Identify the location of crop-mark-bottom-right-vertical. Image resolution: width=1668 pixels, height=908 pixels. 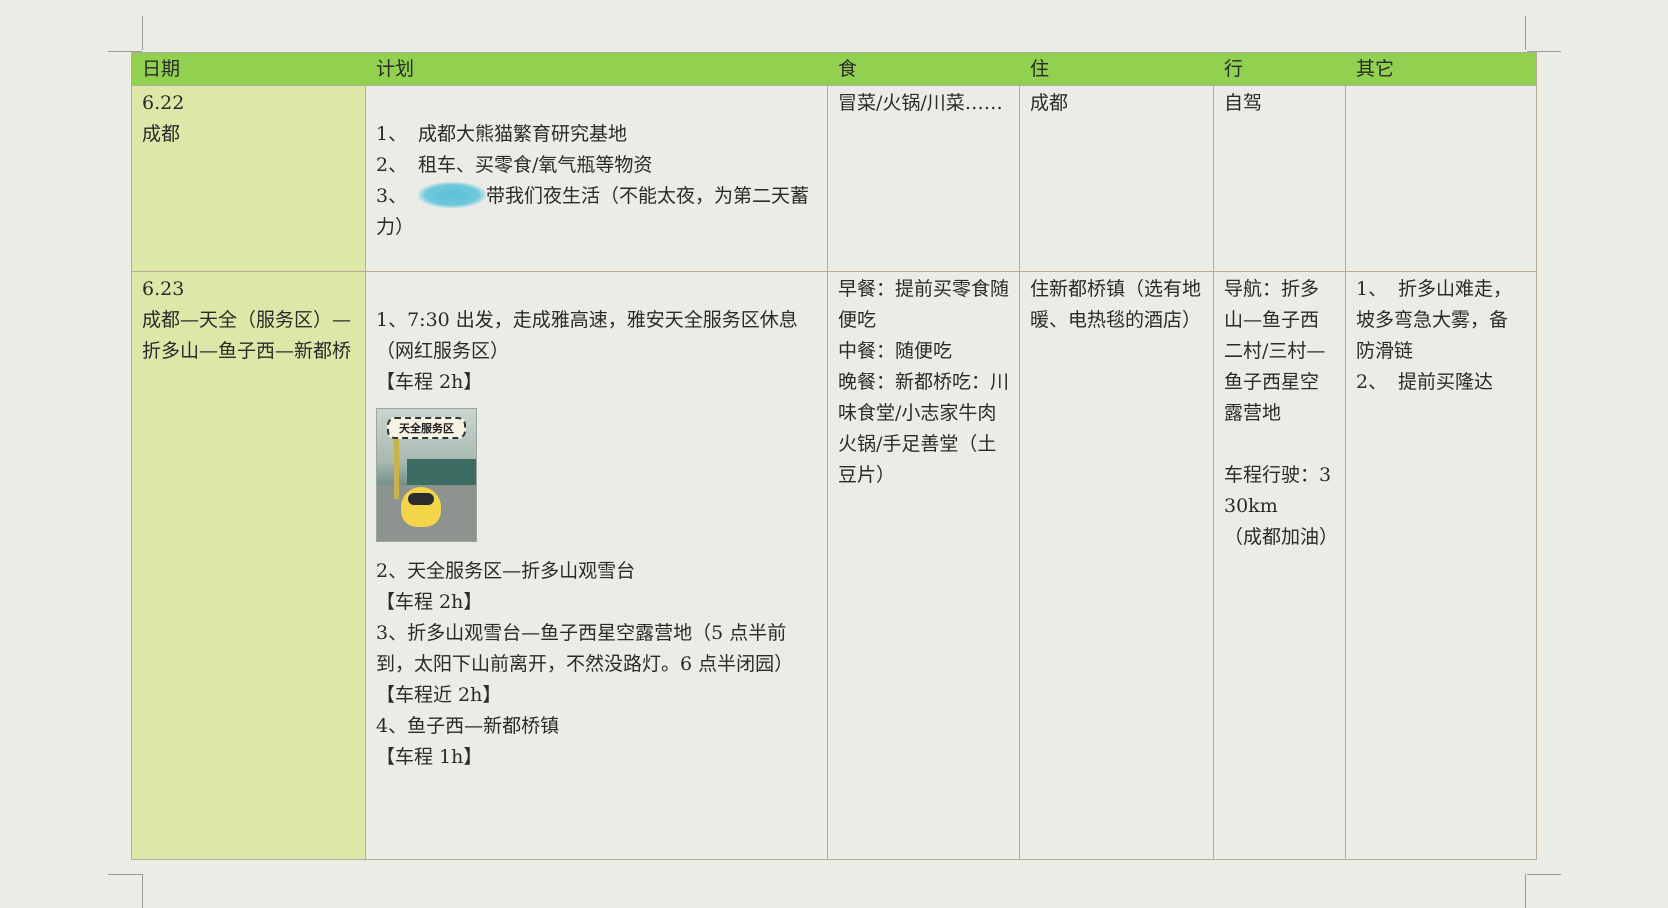
(1525, 891).